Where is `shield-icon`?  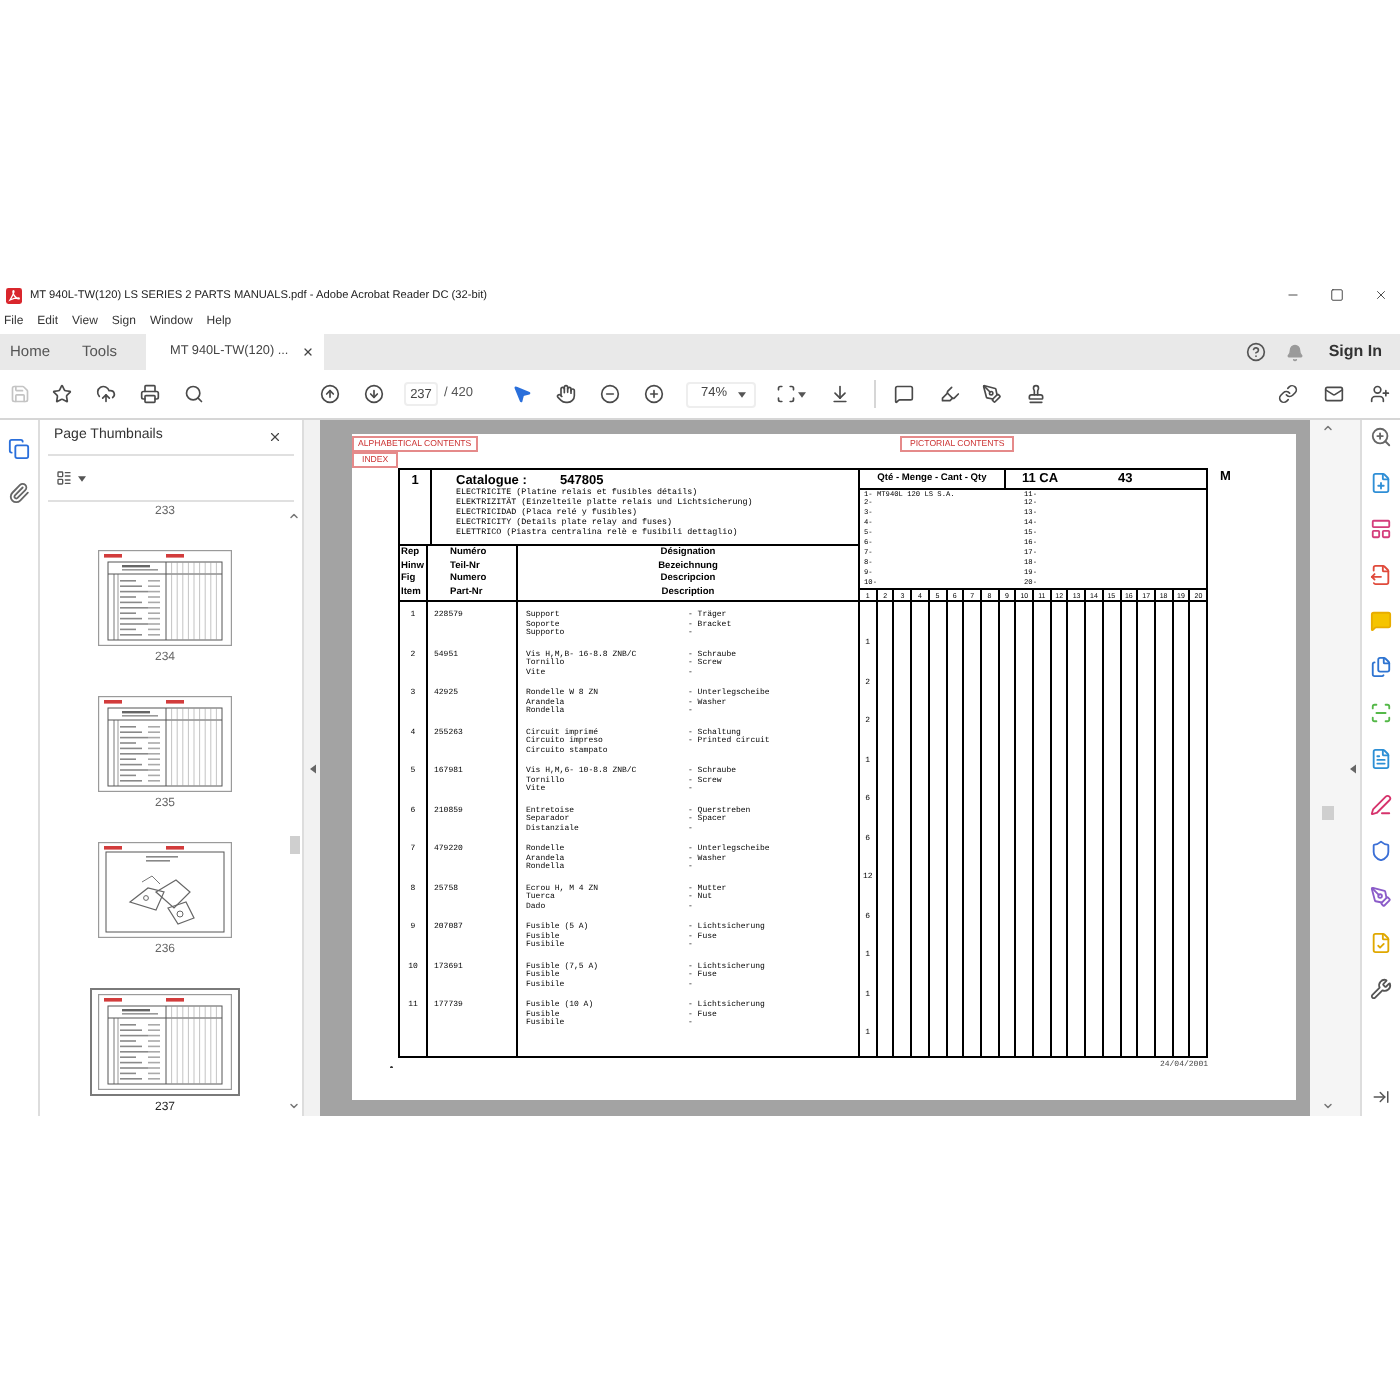
shield-icon is located at coordinates (1381, 851).